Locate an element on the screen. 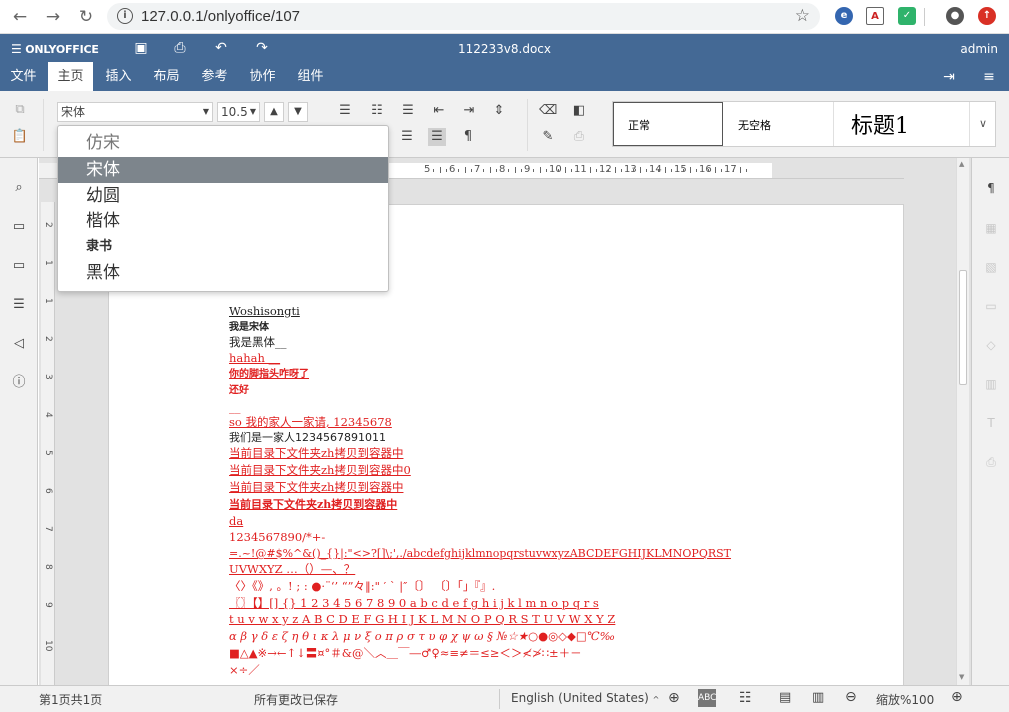 The height and width of the screenshot is (712, 1009). font-option-youyuan: 幼圆 is located at coordinates (223, 196).